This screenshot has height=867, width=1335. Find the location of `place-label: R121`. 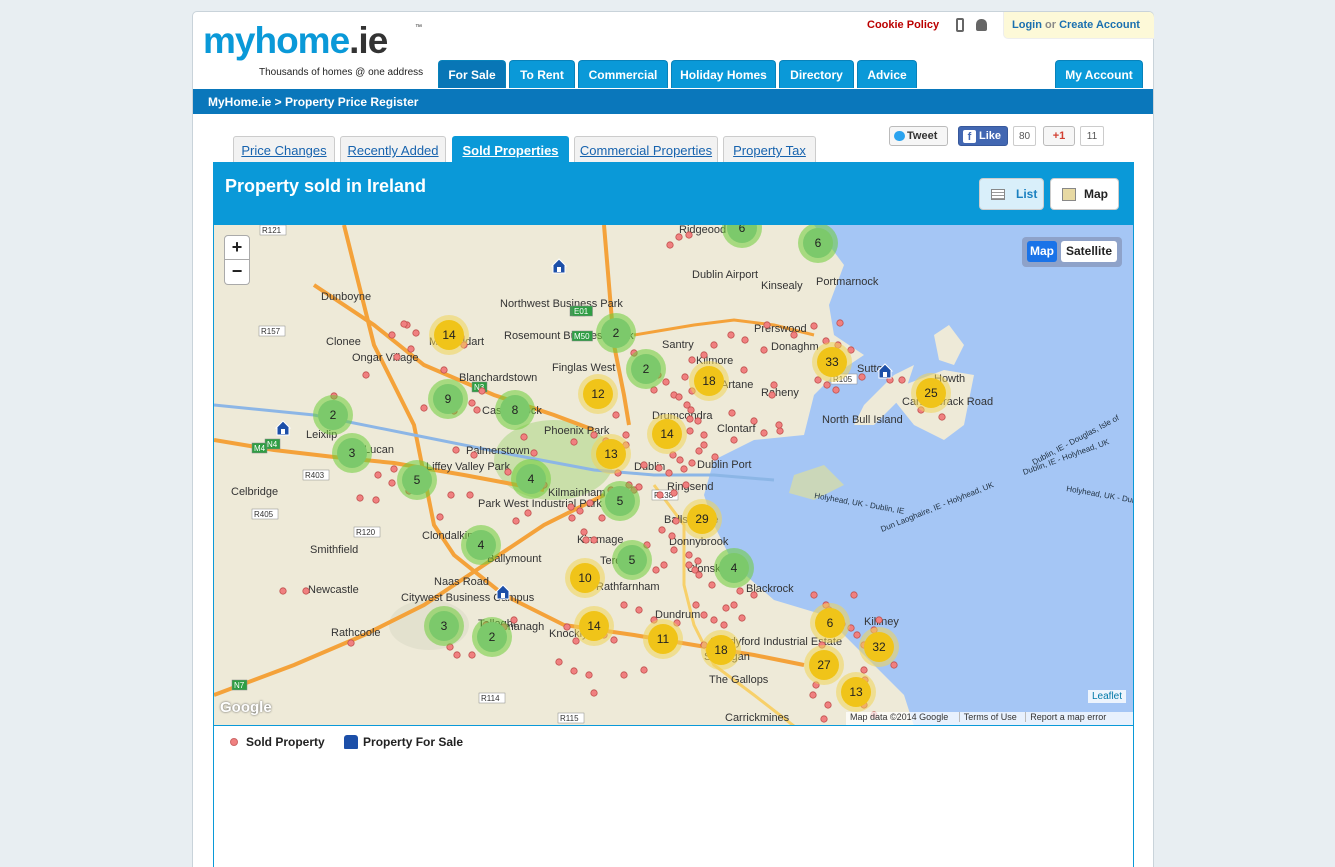

place-label: R121 is located at coordinates (272, 230).